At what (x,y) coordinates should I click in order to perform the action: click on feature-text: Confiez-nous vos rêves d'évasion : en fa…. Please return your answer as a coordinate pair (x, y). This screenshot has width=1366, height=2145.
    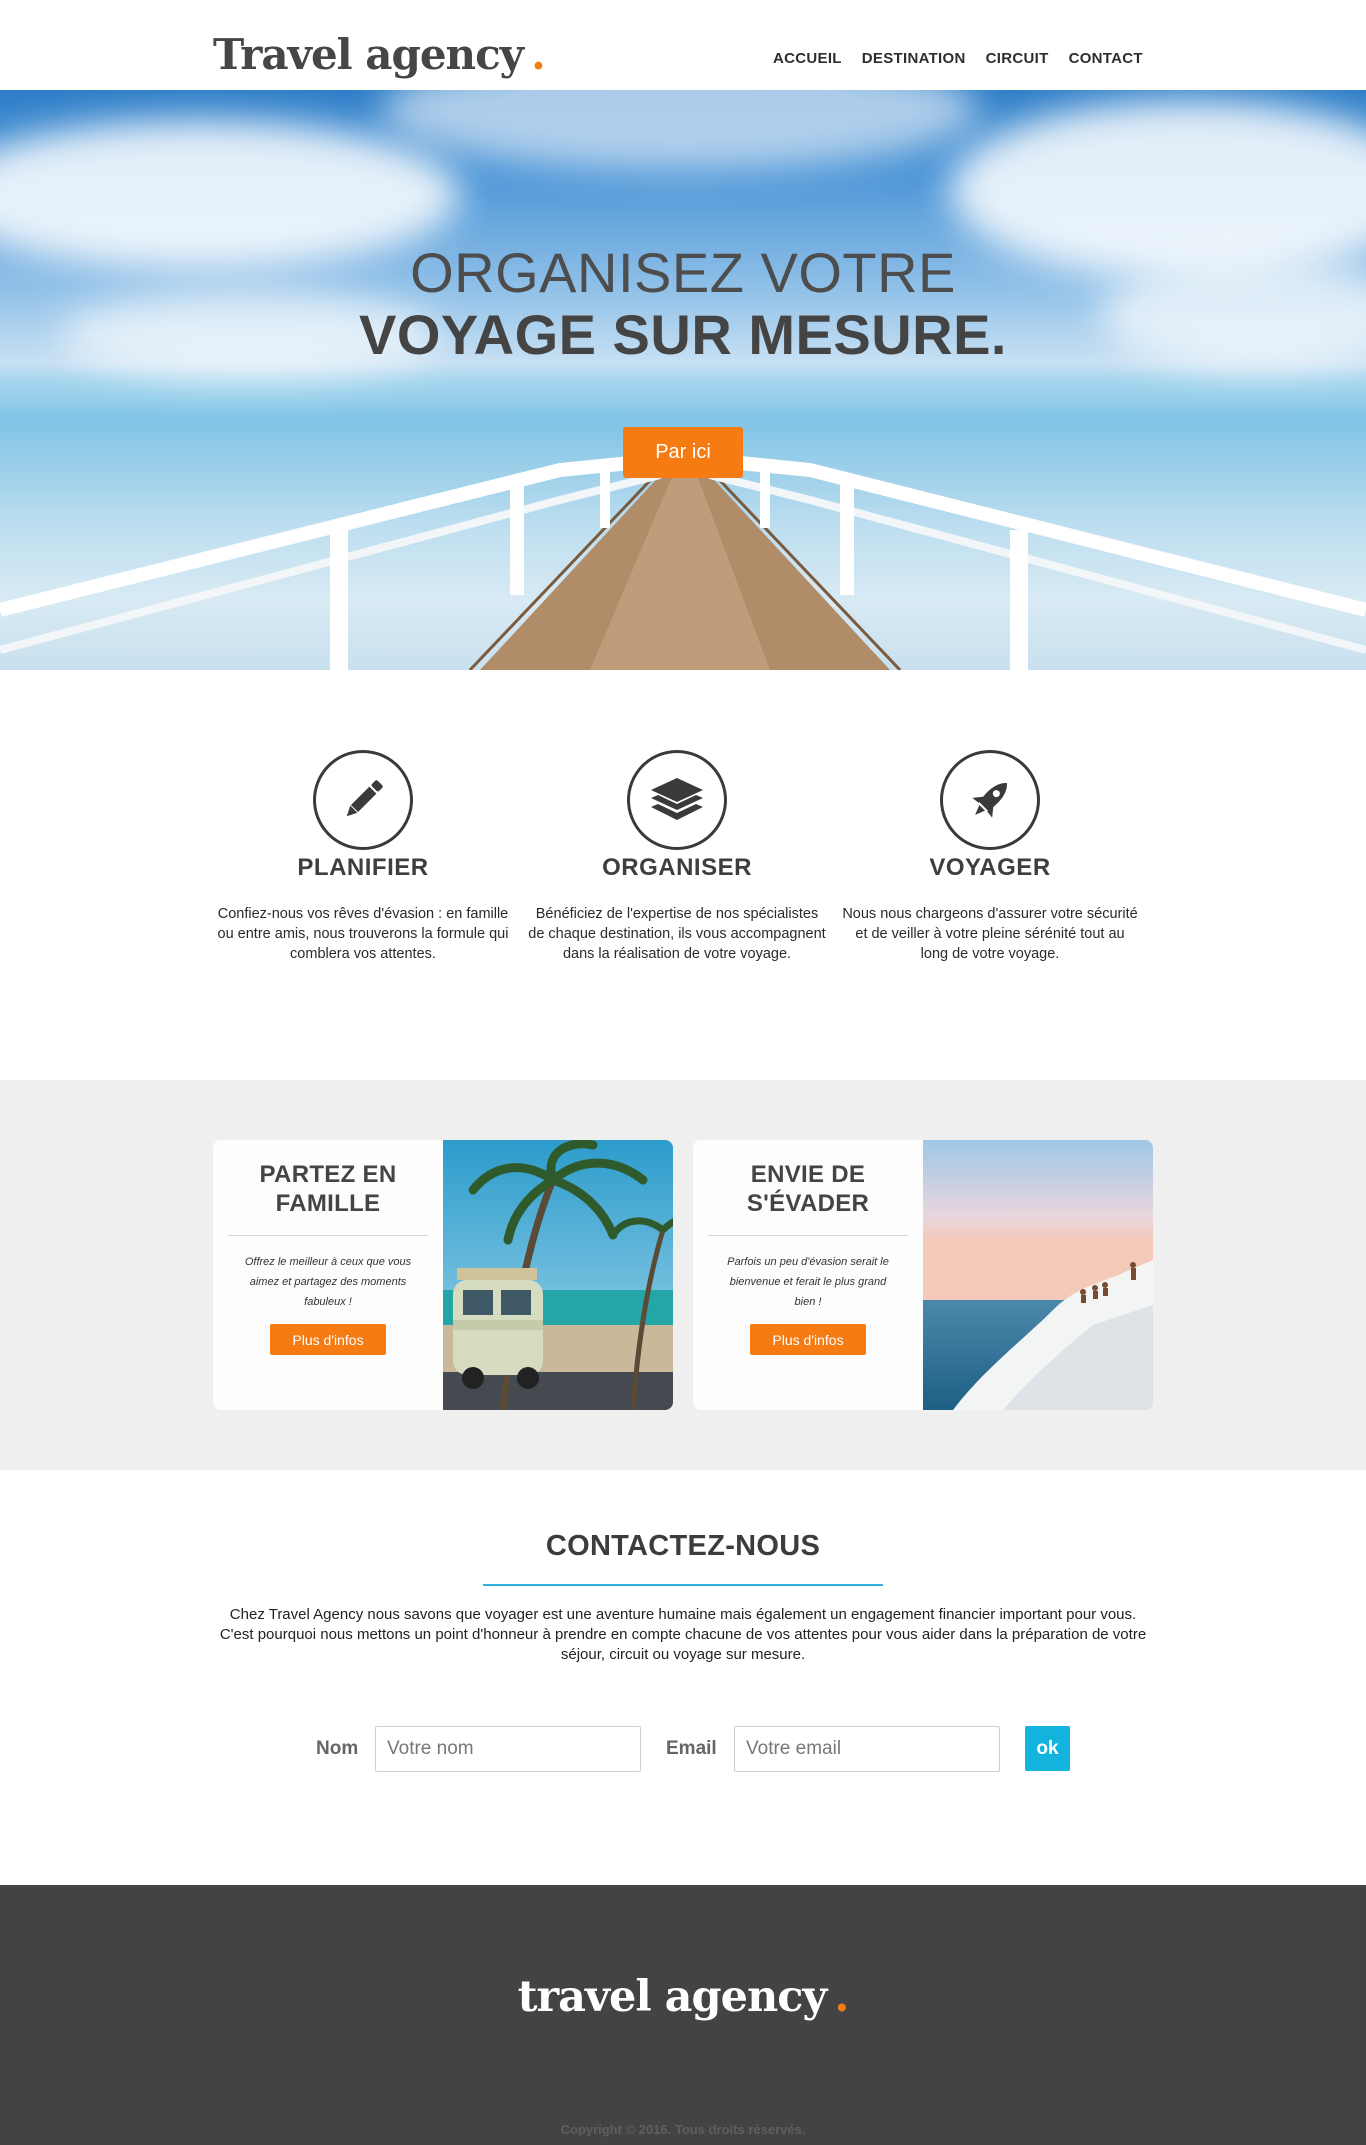
    Looking at the image, I should click on (363, 934).